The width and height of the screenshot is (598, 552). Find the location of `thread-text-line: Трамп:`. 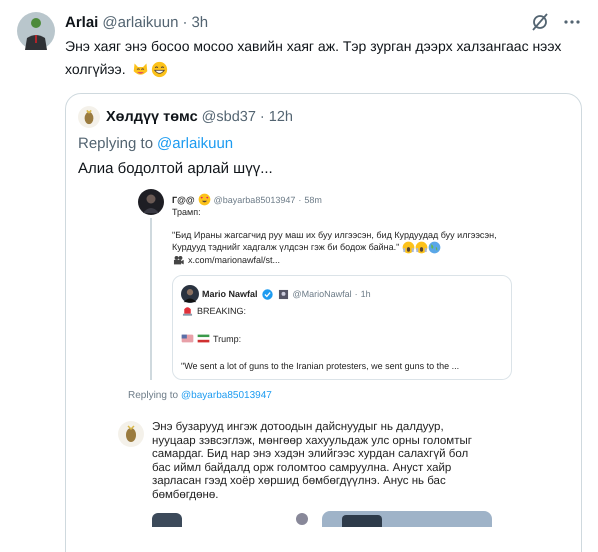

thread-text-line: Трамп: is located at coordinates (187, 212).